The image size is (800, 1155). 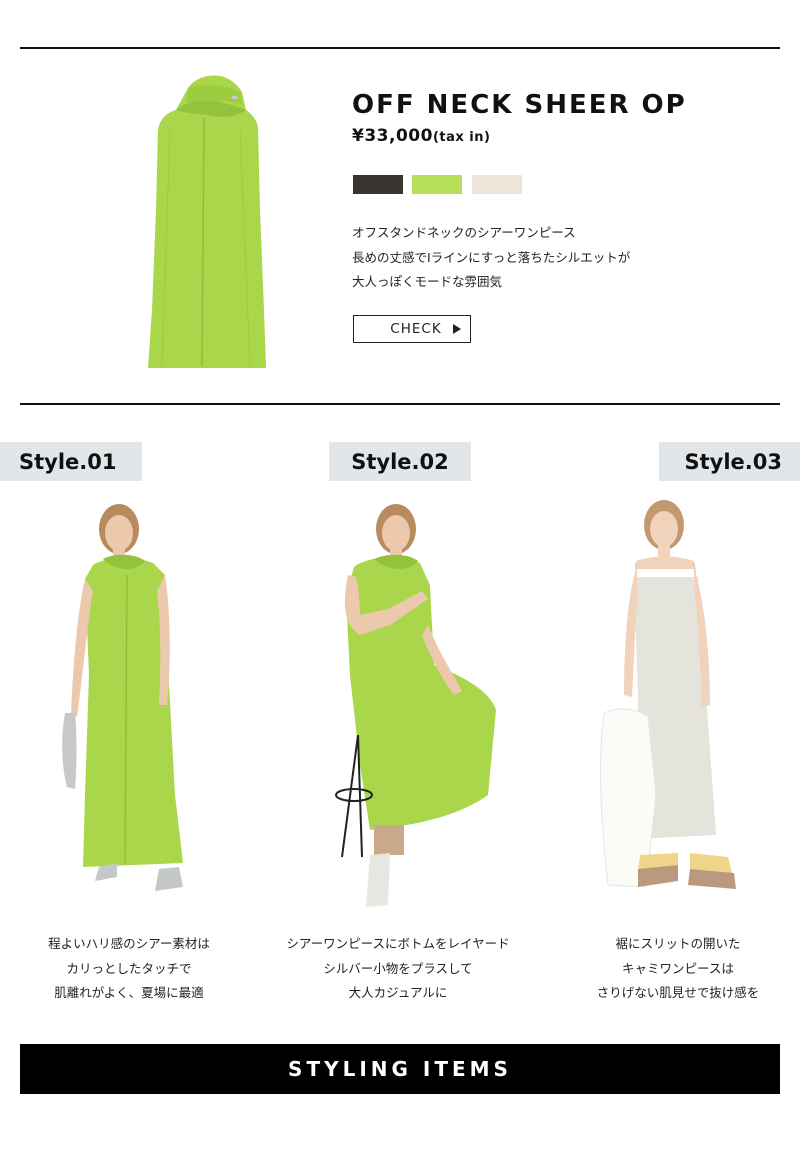 I want to click on style-02-caption: シアーワンピースにボトムをレイヤード シルバー小物をプラスして 大人カジュアルに, so click(x=398, y=969).